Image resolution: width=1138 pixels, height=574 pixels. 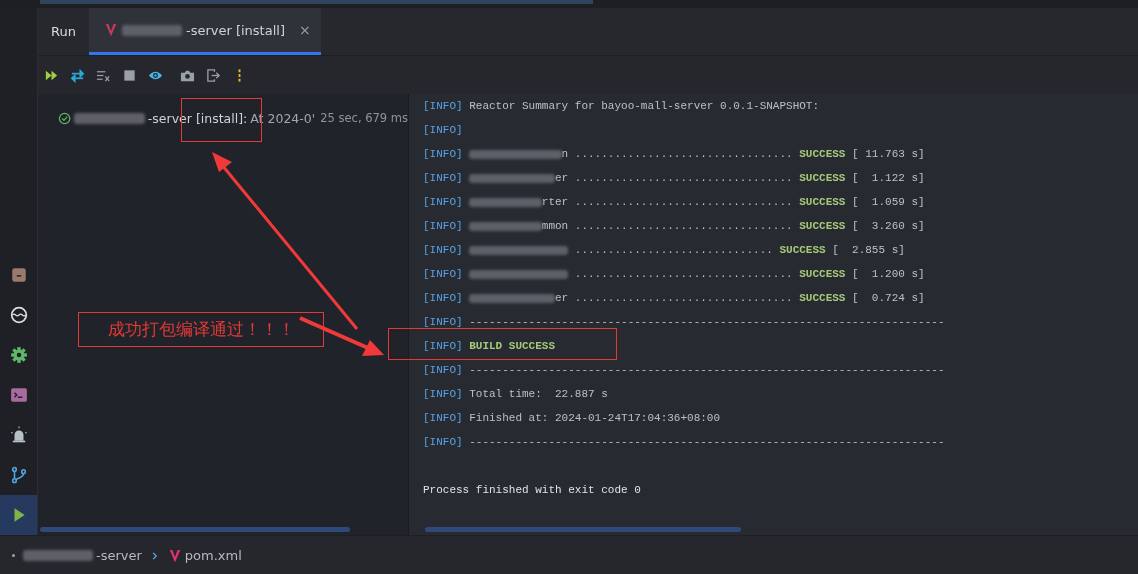 I want to click on tab-label: -server [install], so click(x=235, y=30).